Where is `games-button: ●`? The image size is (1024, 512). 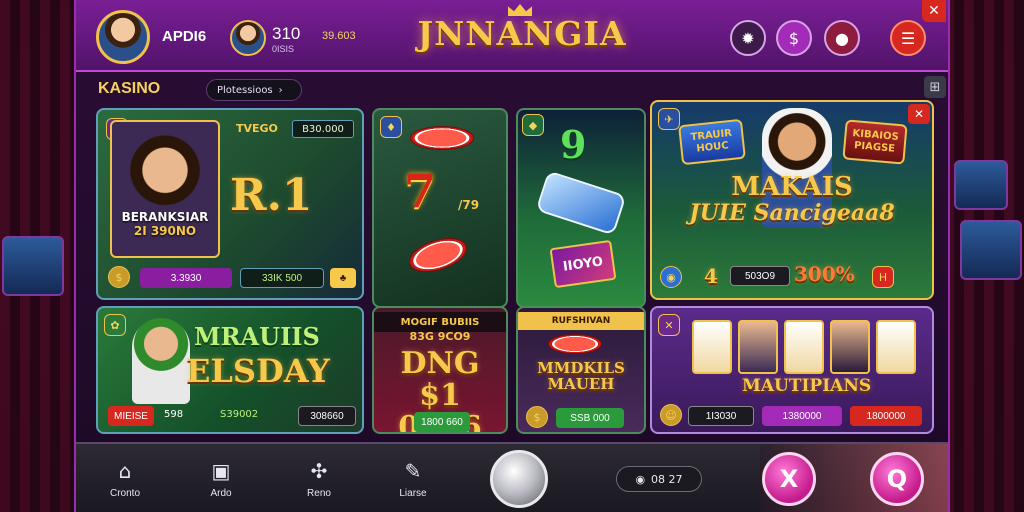 games-button: ● is located at coordinates (842, 38).